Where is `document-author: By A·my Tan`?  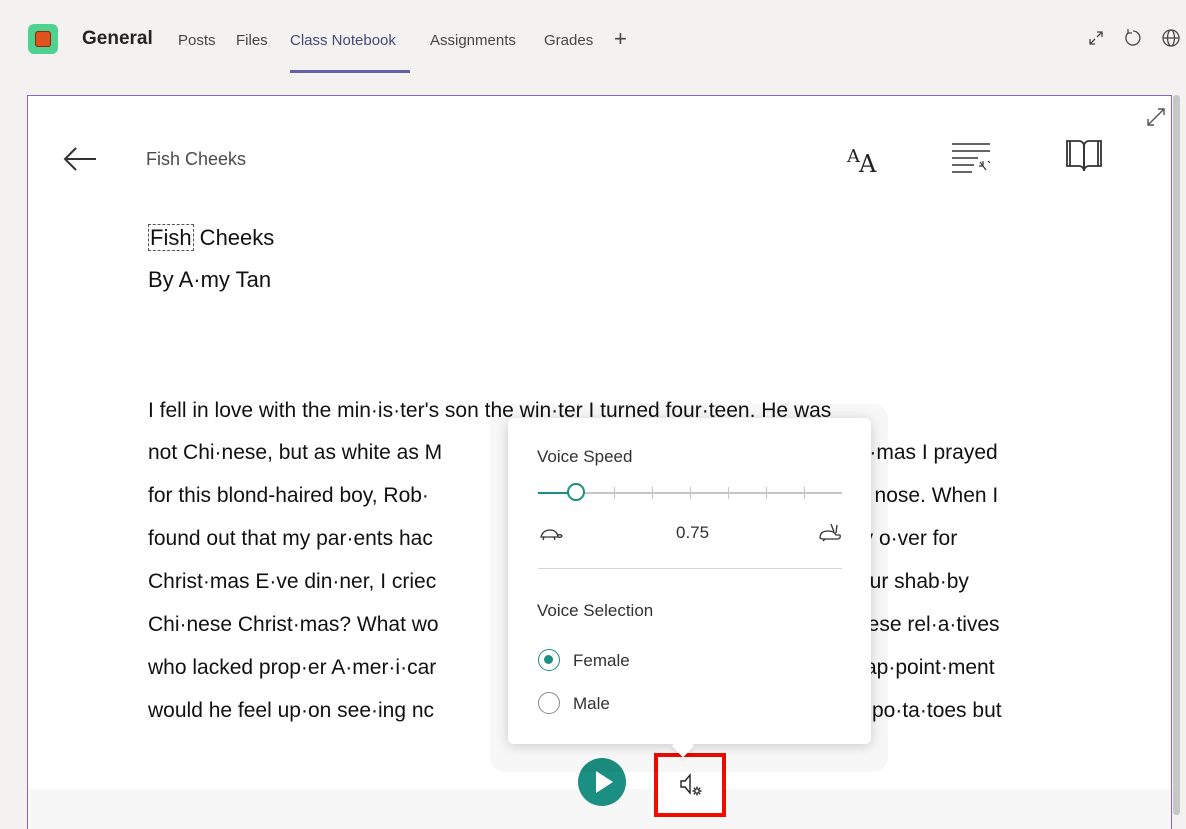 document-author: By A·my Tan is located at coordinates (210, 279).